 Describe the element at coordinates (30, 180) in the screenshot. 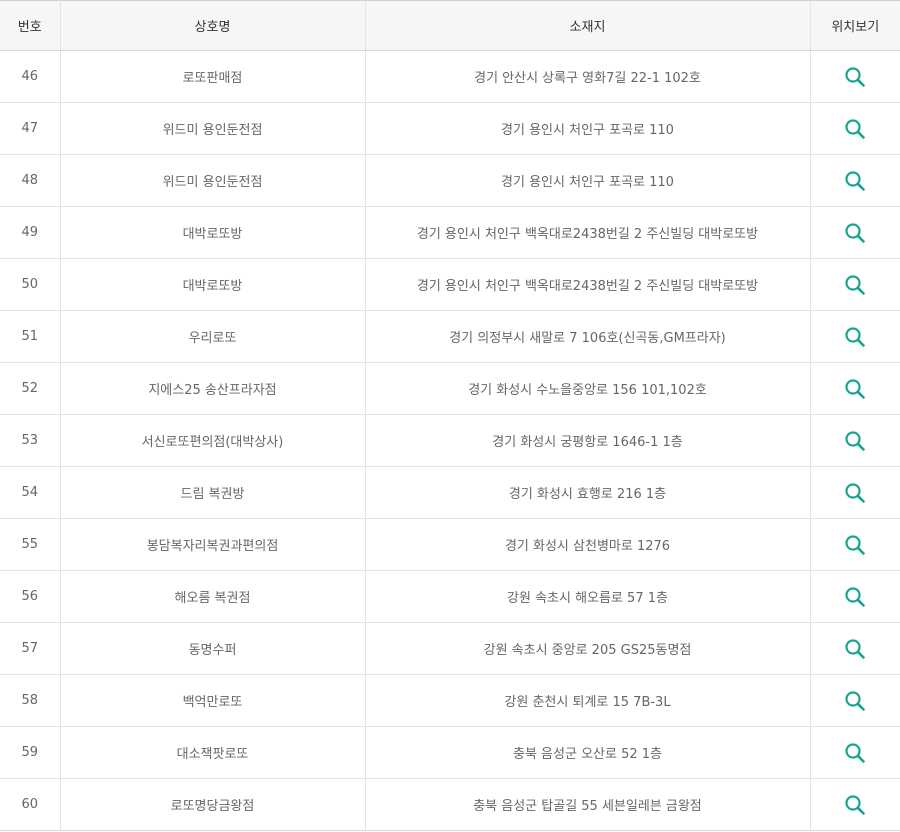

I see `row-number: 48` at that location.